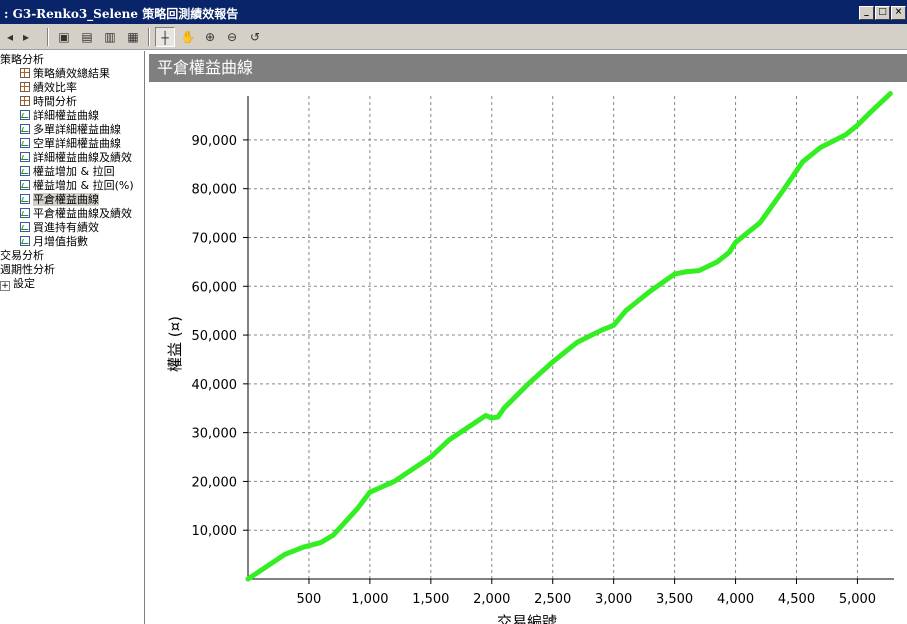  I want to click on tree-item-label: 權益增加 & 拉回(%), so click(83, 185).